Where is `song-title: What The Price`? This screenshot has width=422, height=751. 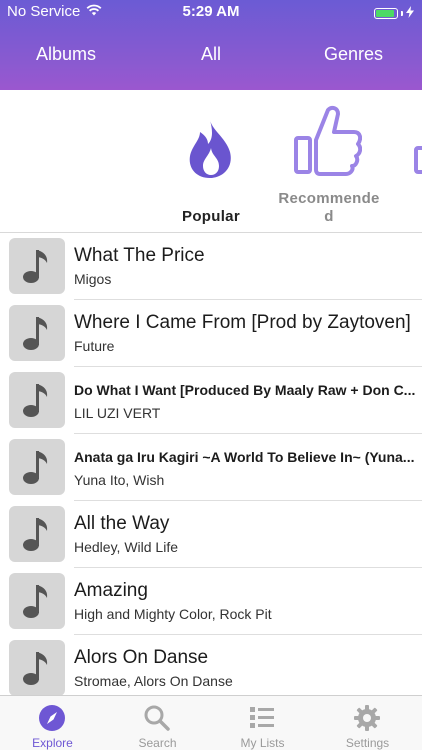 song-title: What The Price is located at coordinates (139, 255).